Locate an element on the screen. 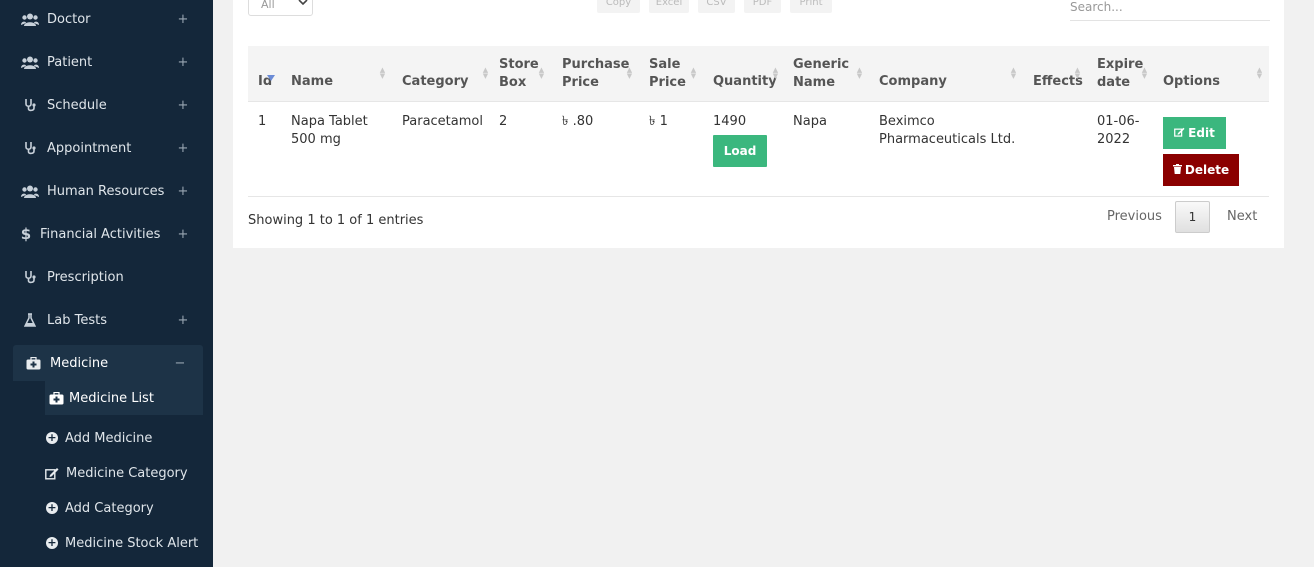 Image resolution: width=1314 pixels, height=567 pixels. column-header-store-box: Store Box is located at coordinates (519, 74).